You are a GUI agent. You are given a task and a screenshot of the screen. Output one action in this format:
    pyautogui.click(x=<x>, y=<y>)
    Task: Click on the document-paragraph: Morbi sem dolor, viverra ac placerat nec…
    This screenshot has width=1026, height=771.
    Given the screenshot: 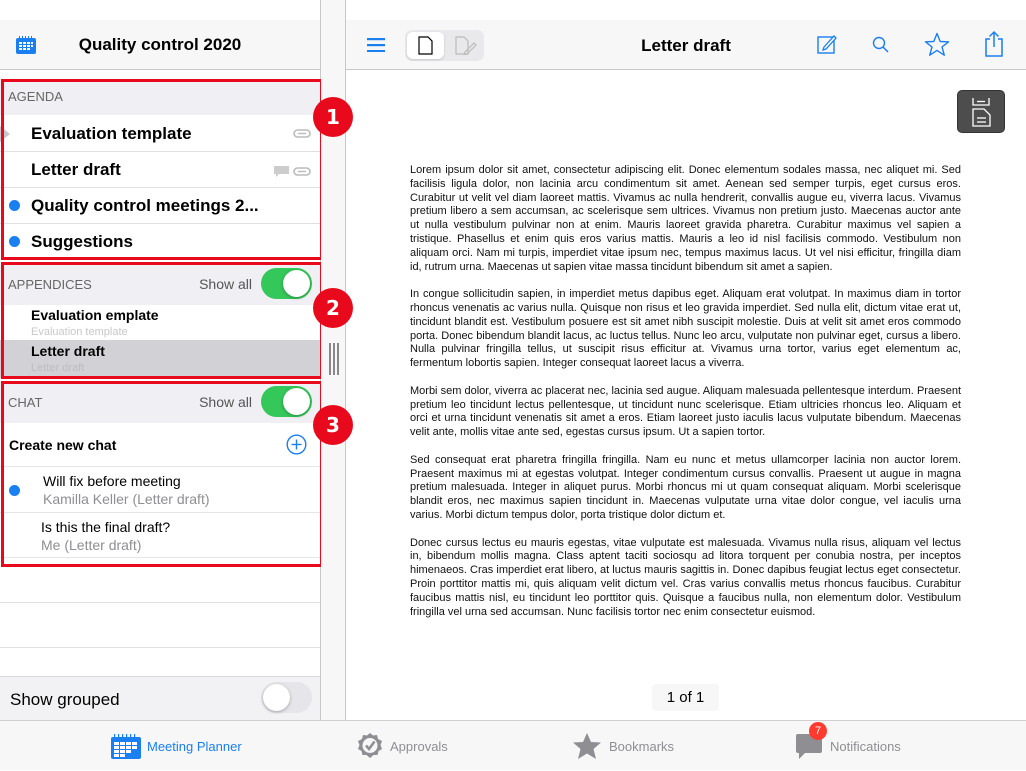 What is the action you would take?
    pyautogui.click(x=685, y=411)
    